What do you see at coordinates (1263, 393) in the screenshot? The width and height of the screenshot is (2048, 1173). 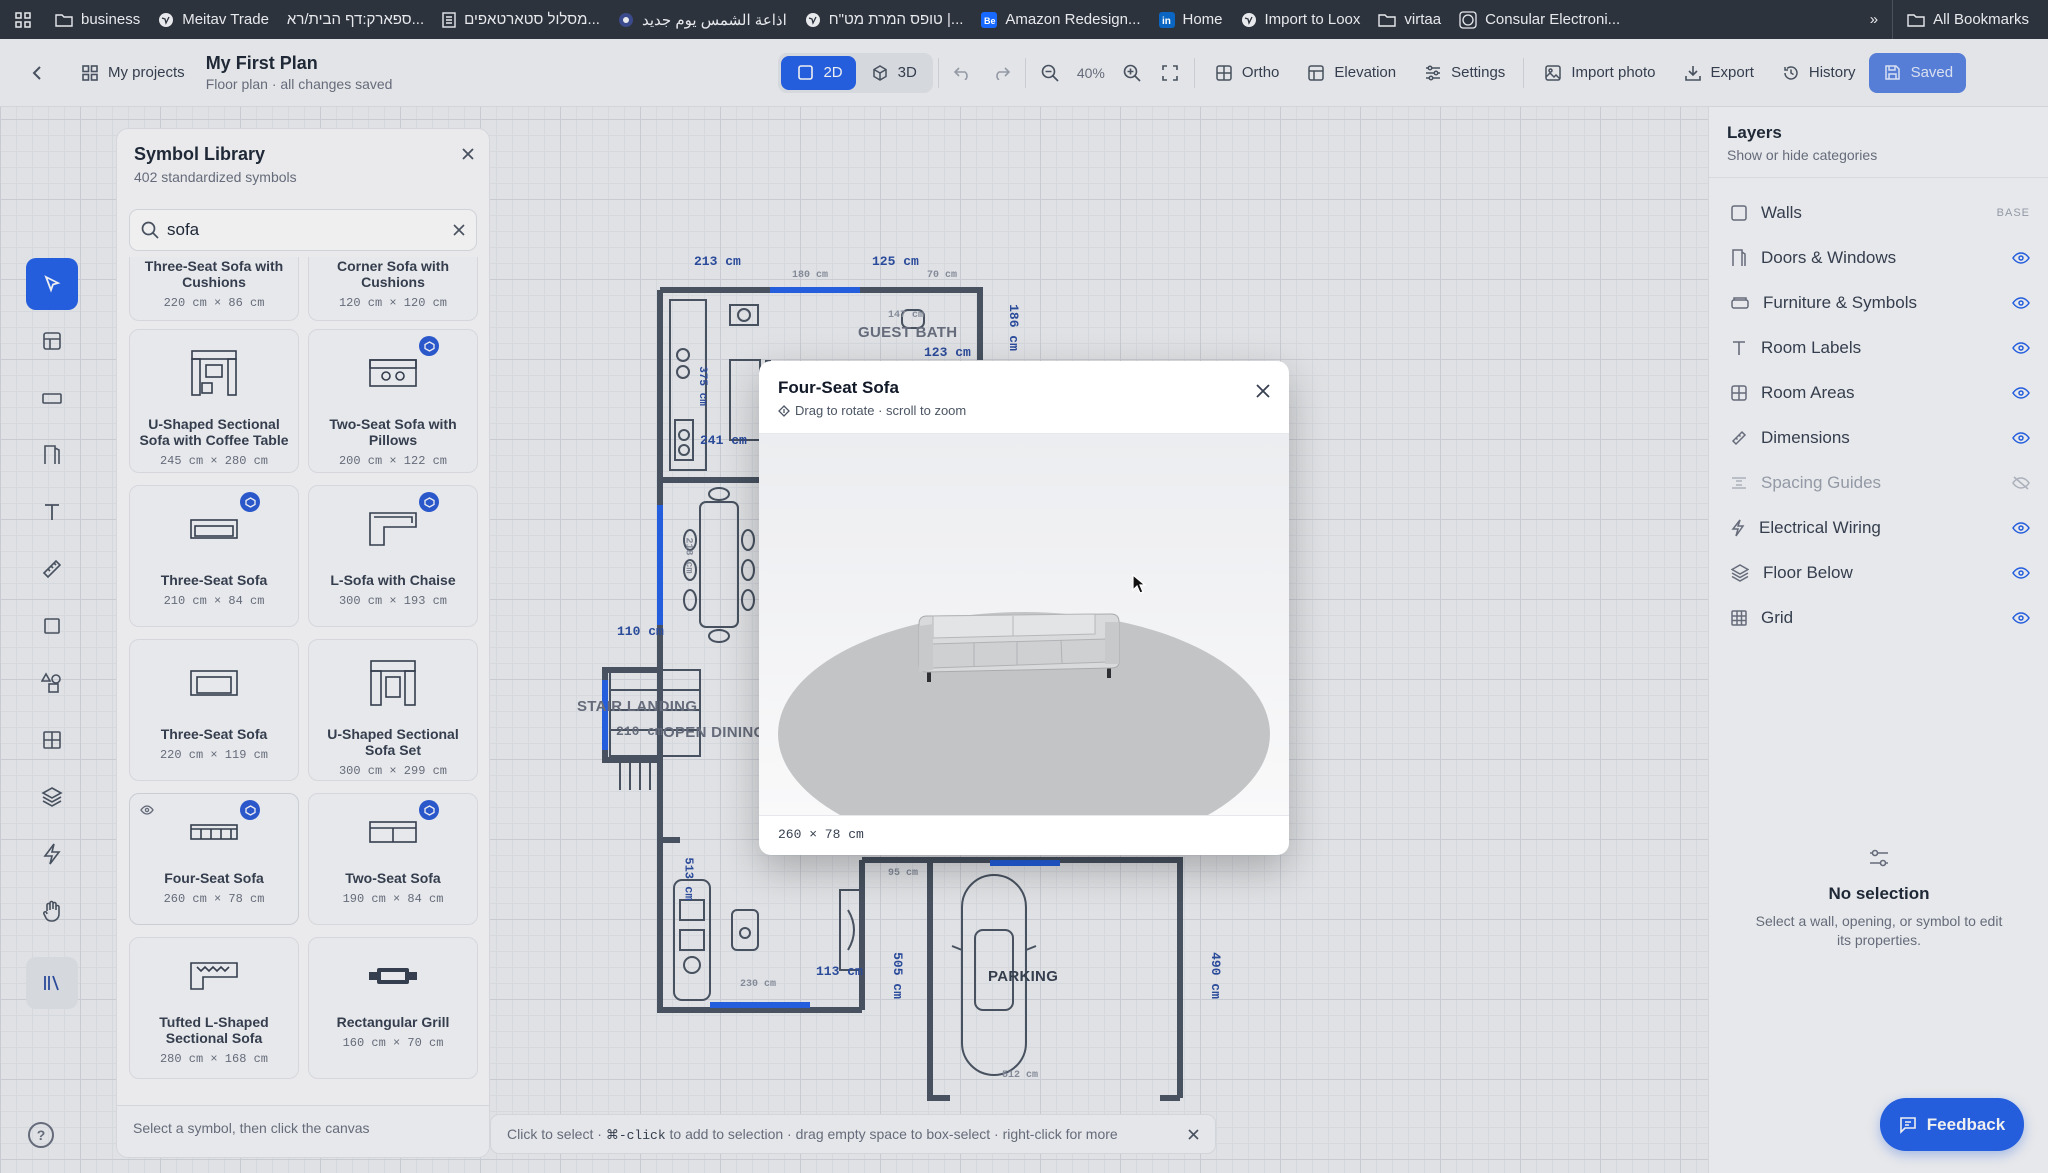 I see `close-modal-button` at bounding box center [1263, 393].